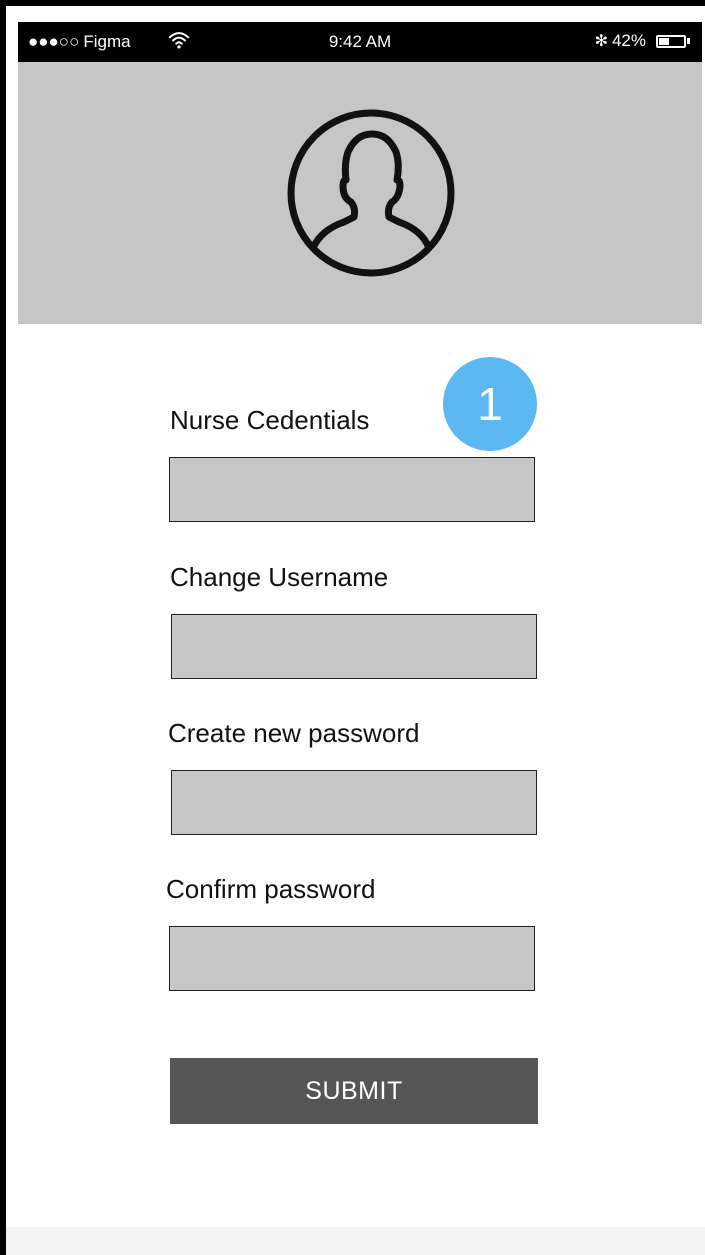 The height and width of the screenshot is (1255, 705). What do you see at coordinates (360, 42) in the screenshot?
I see `status-bar: ●●●○○ Figma 9:42 AM ✻ 42%` at bounding box center [360, 42].